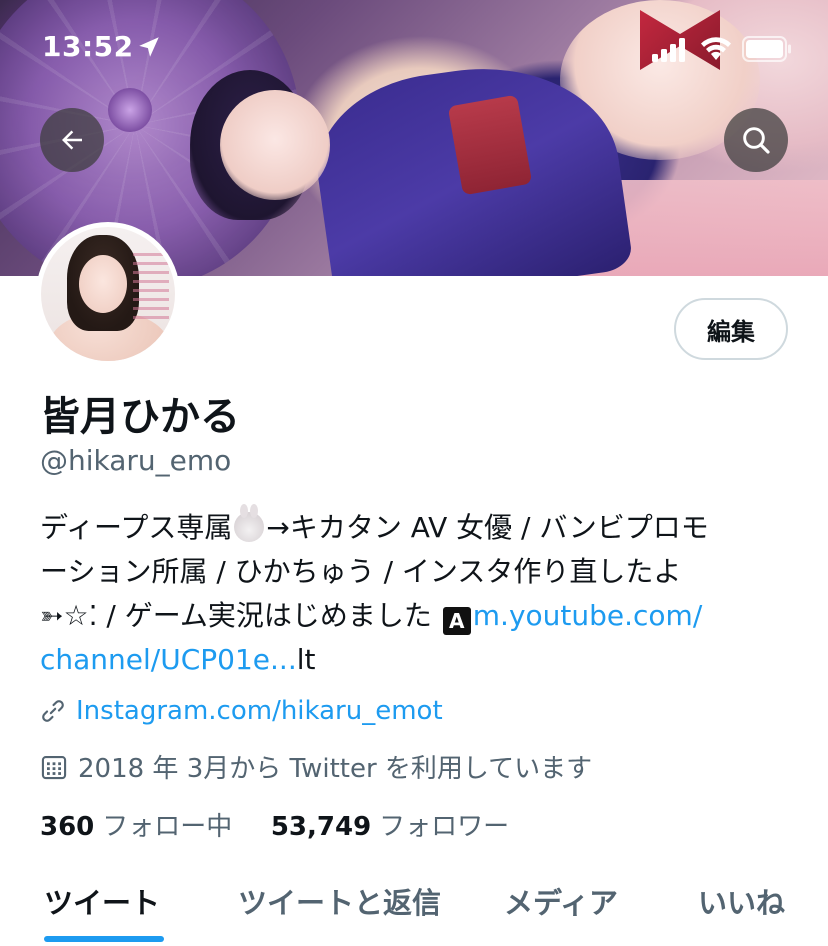 This screenshot has width=828, height=946. I want to click on bio-text: →キカタン AV 女優 / バンビプロモ, so click(487, 527).